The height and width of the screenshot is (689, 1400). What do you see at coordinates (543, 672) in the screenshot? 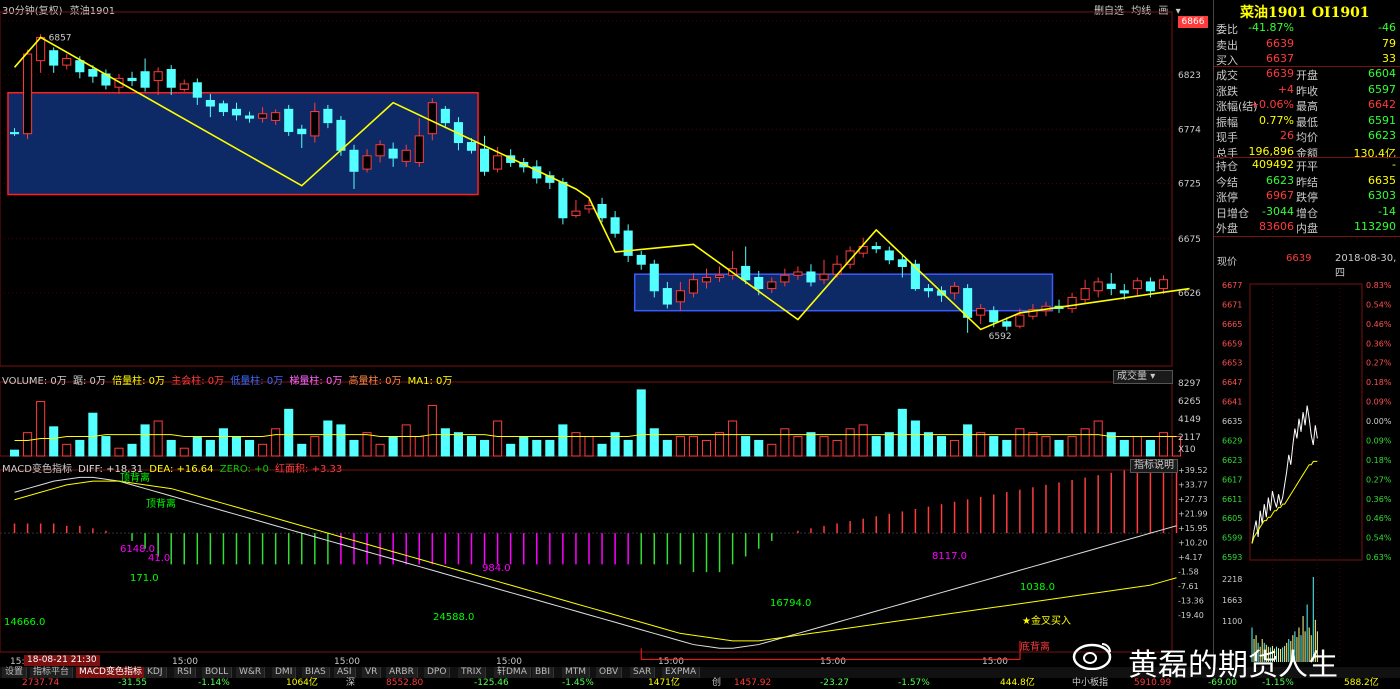
I see `tab-15: BBI` at bounding box center [543, 672].